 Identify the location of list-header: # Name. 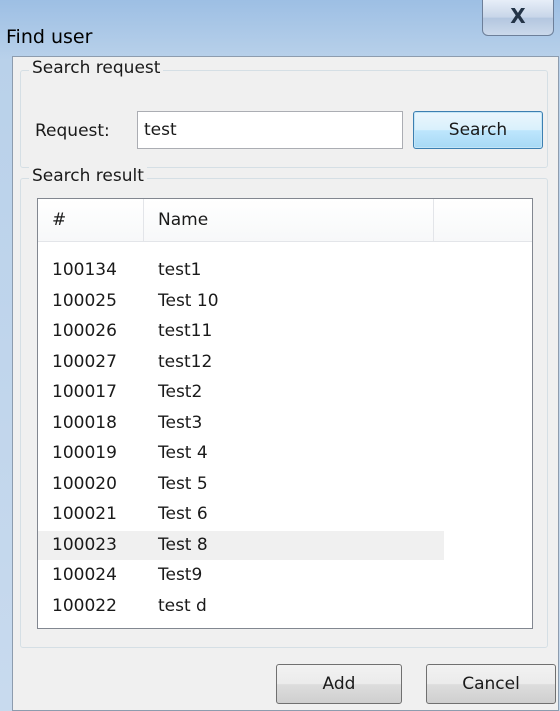
(285, 220).